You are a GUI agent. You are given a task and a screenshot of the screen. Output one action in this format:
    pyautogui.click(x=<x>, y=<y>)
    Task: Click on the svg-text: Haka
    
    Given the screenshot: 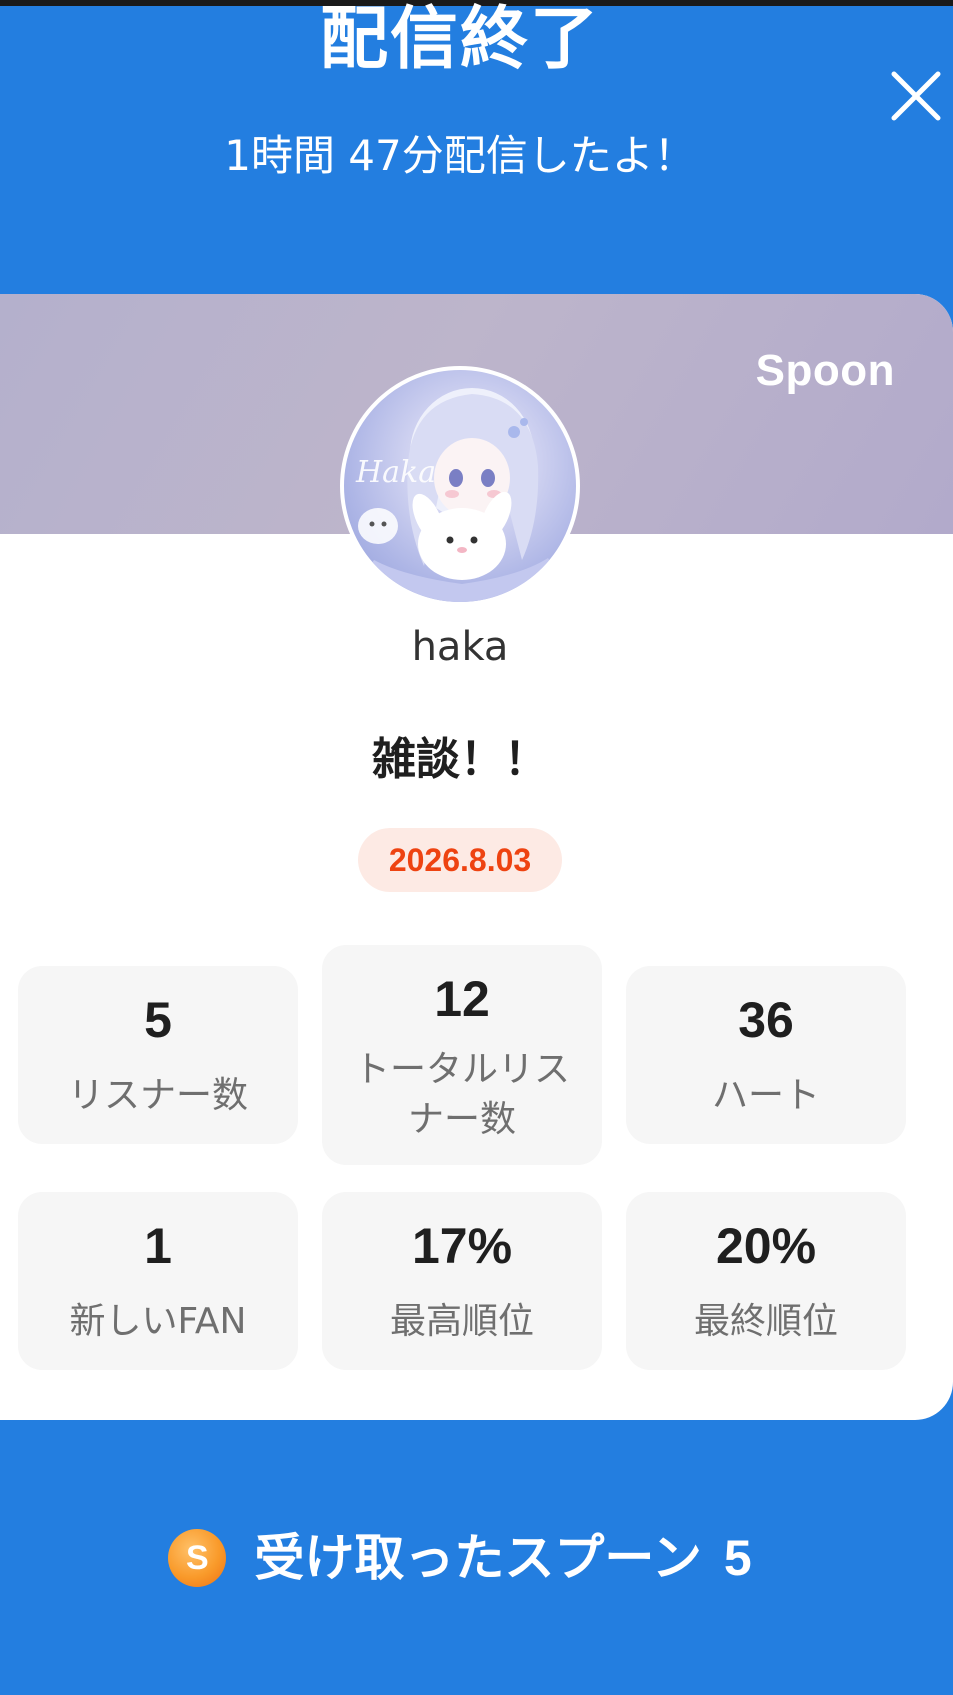 What is the action you would take?
    pyautogui.click(x=395, y=472)
    